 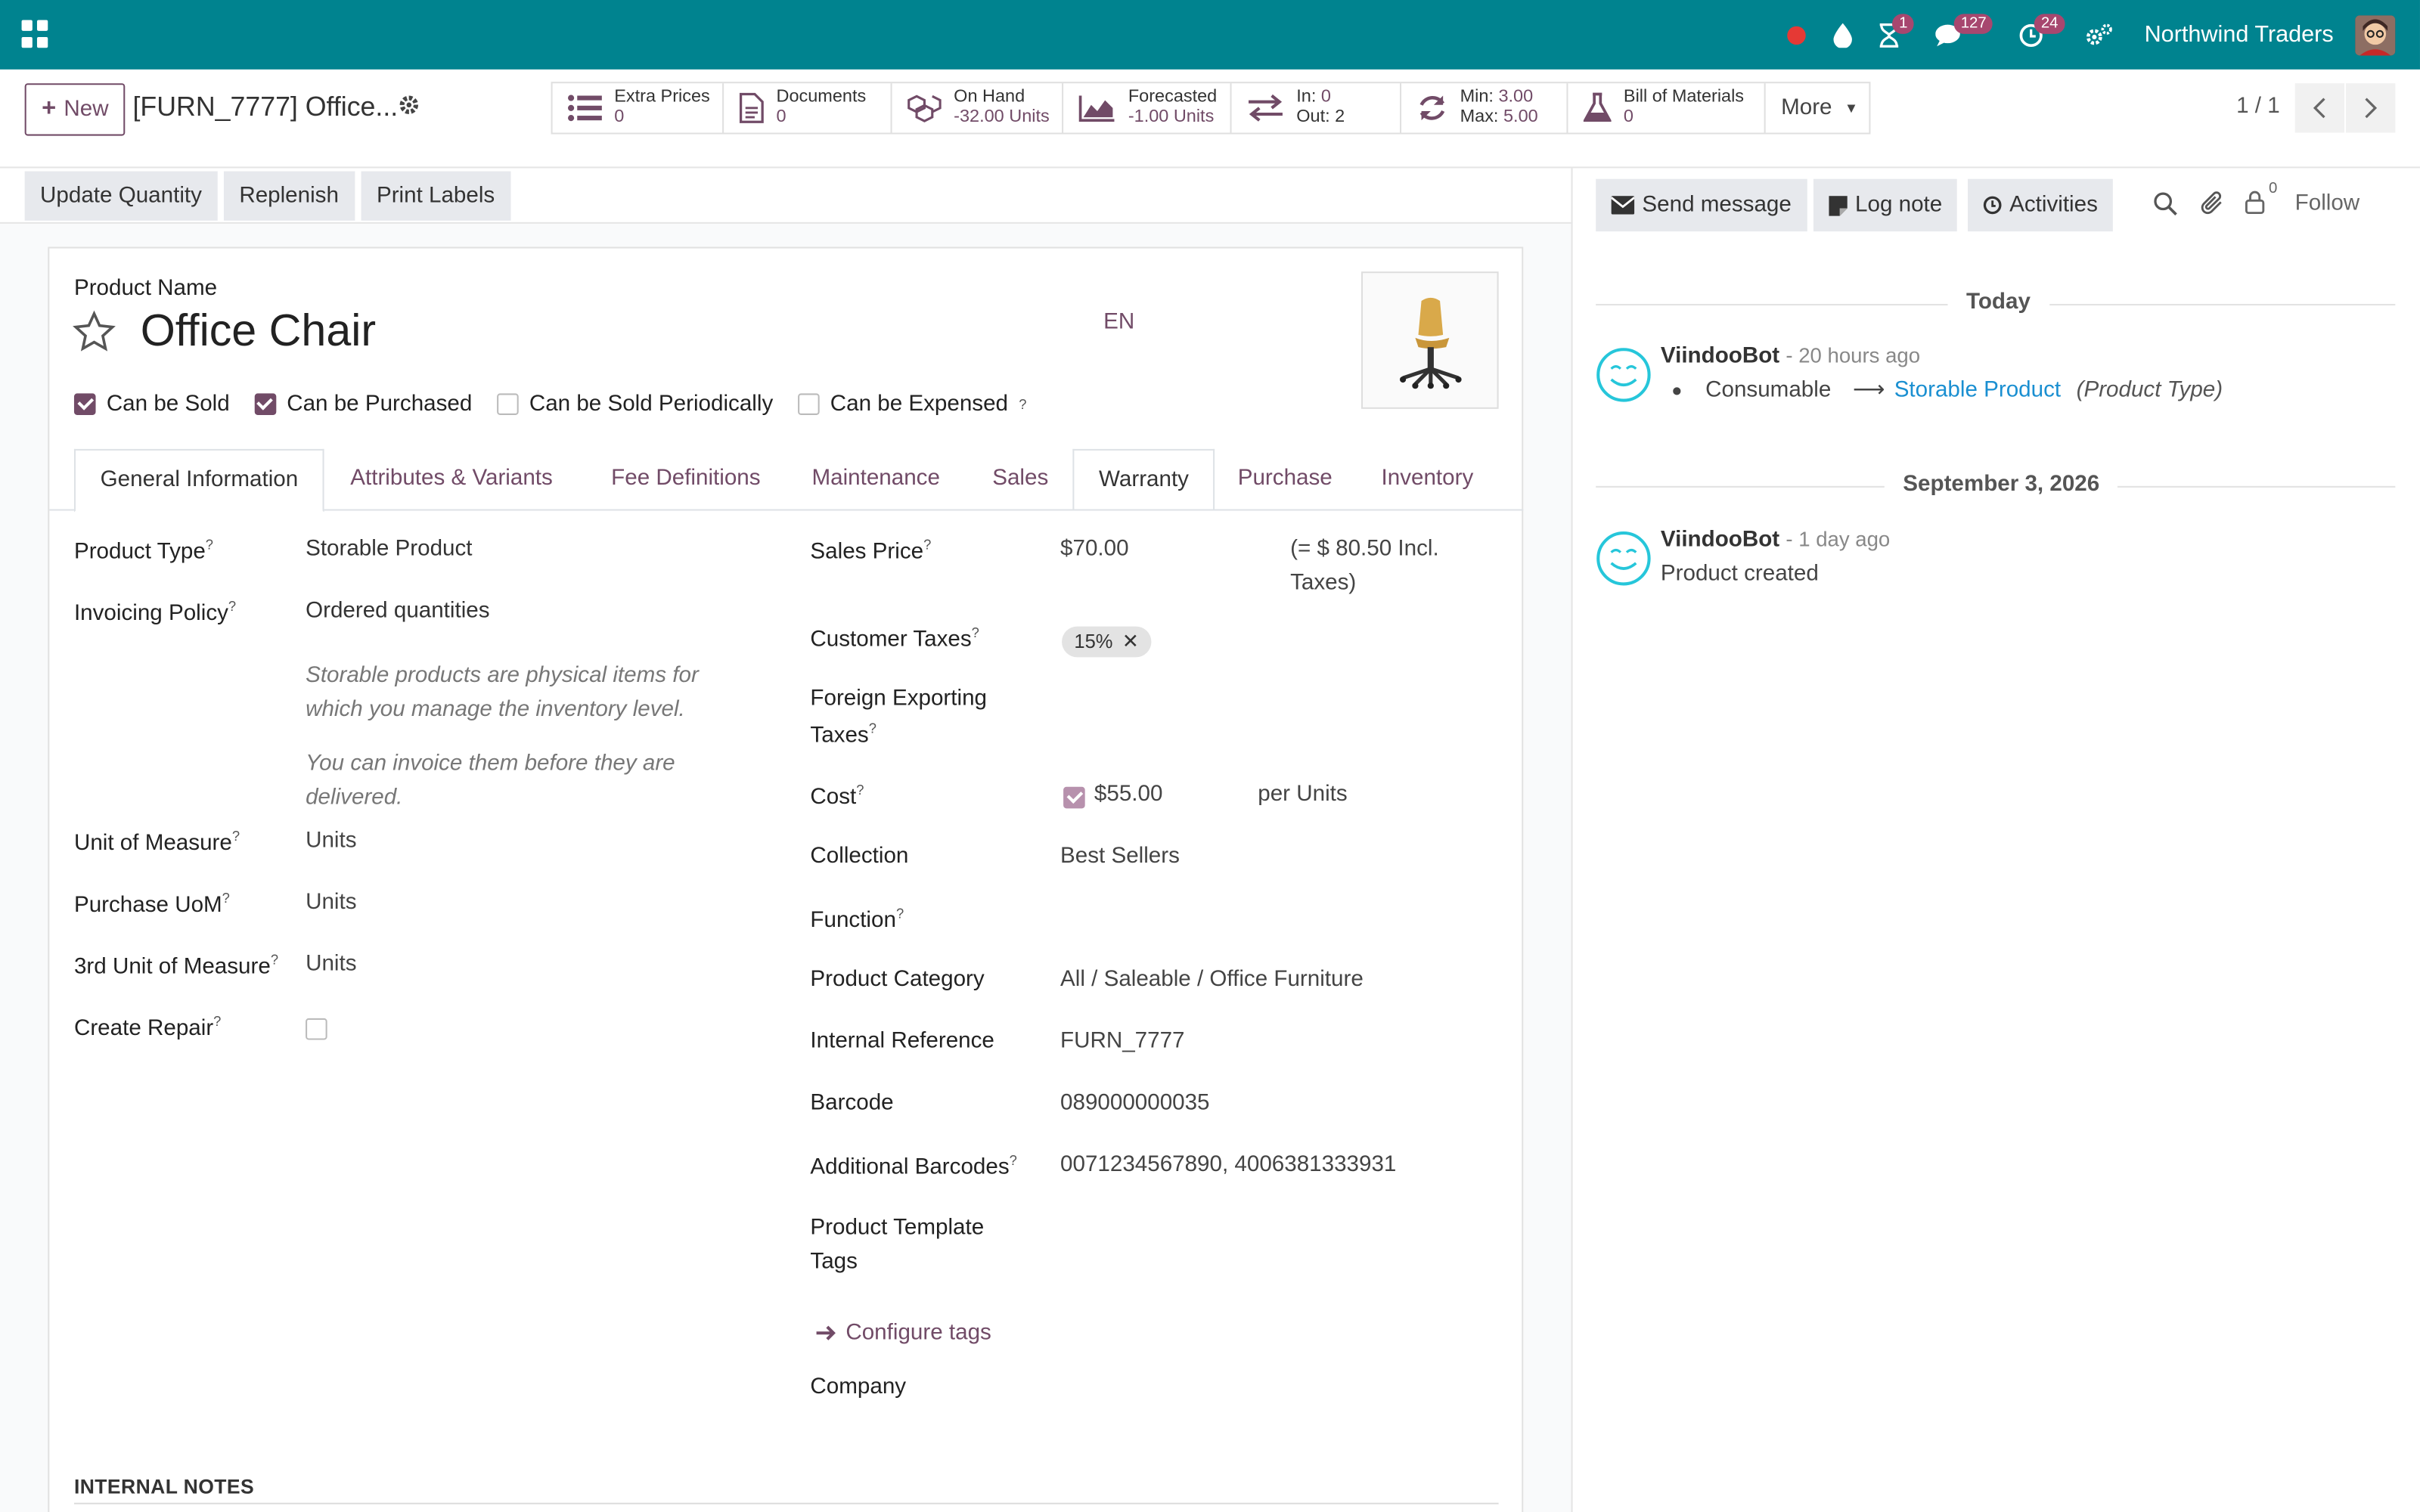 What do you see at coordinates (1020, 480) in the screenshot?
I see `tab-sales: Sales` at bounding box center [1020, 480].